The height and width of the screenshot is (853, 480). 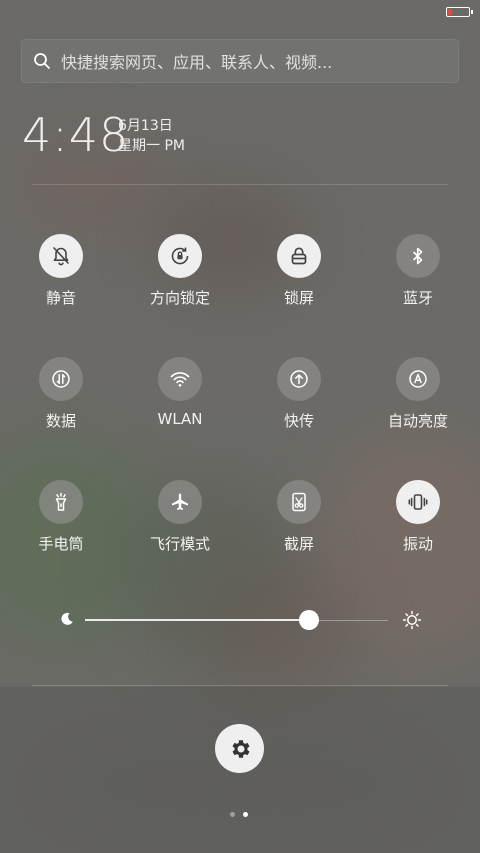 I want to click on date-text: 6月13日, so click(x=145, y=126).